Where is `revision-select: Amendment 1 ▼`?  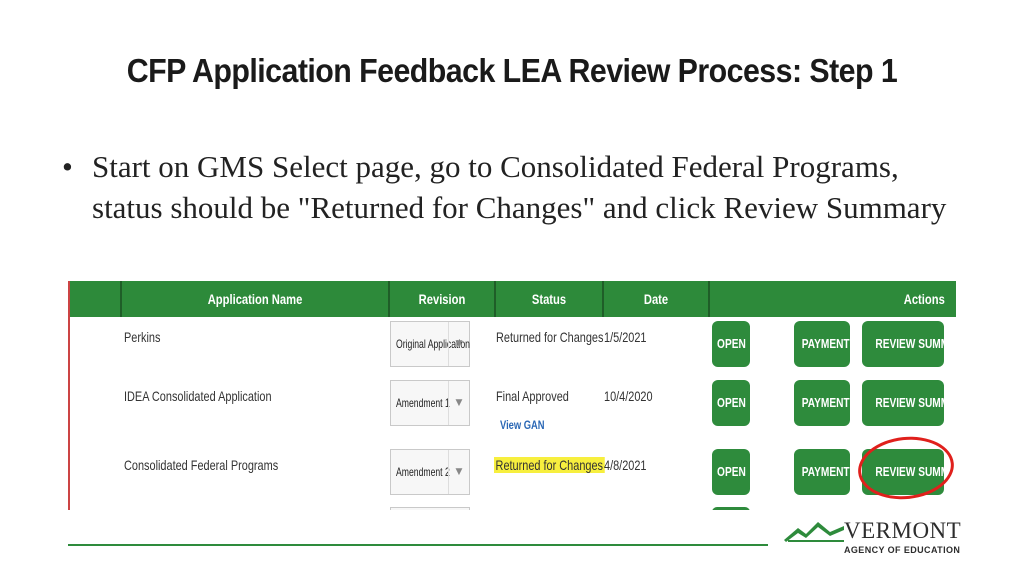
revision-select: Amendment 1 ▼ is located at coordinates (430, 403).